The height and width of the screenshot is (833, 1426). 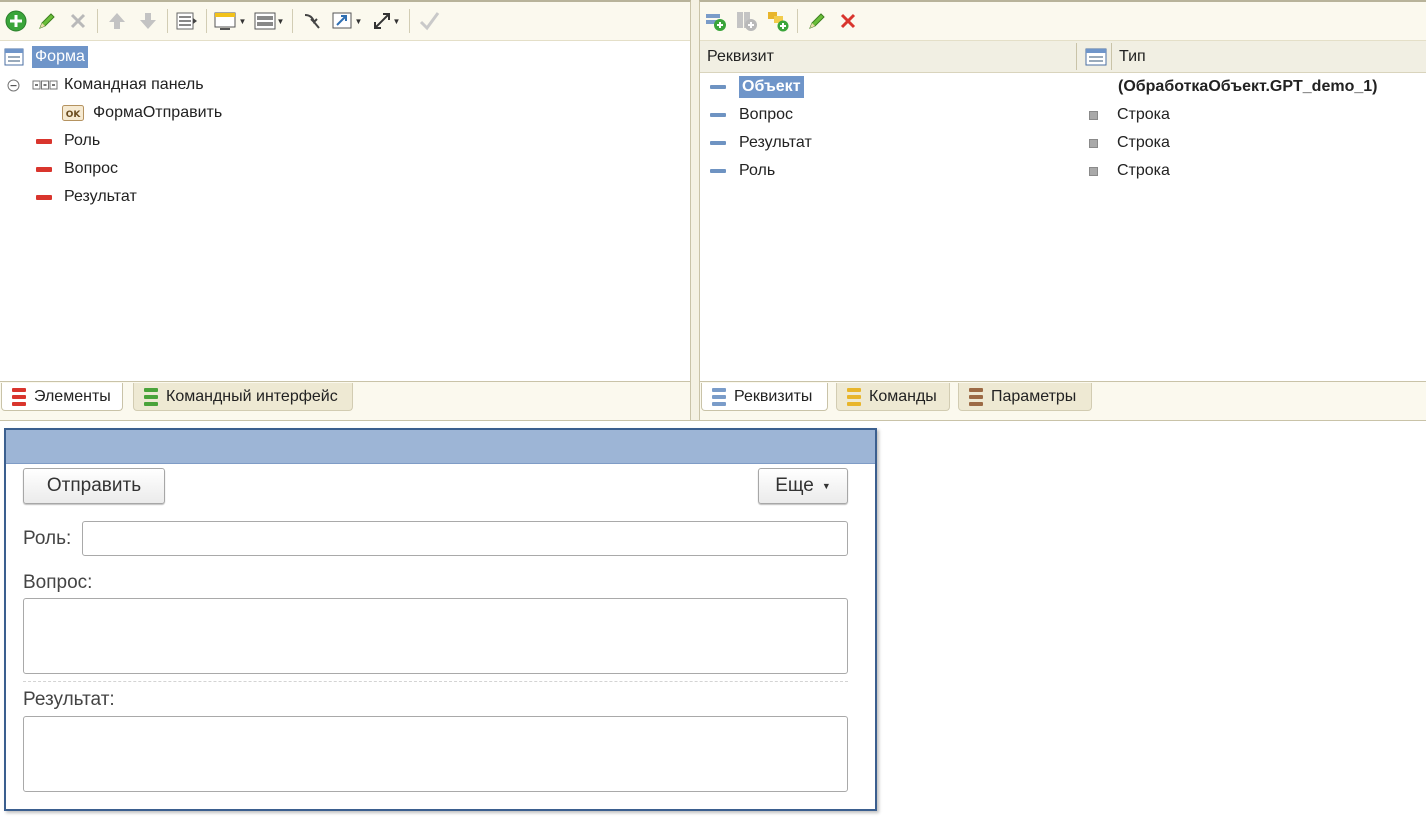 I want to click on column-settings-icon, so click(x=1096, y=56).